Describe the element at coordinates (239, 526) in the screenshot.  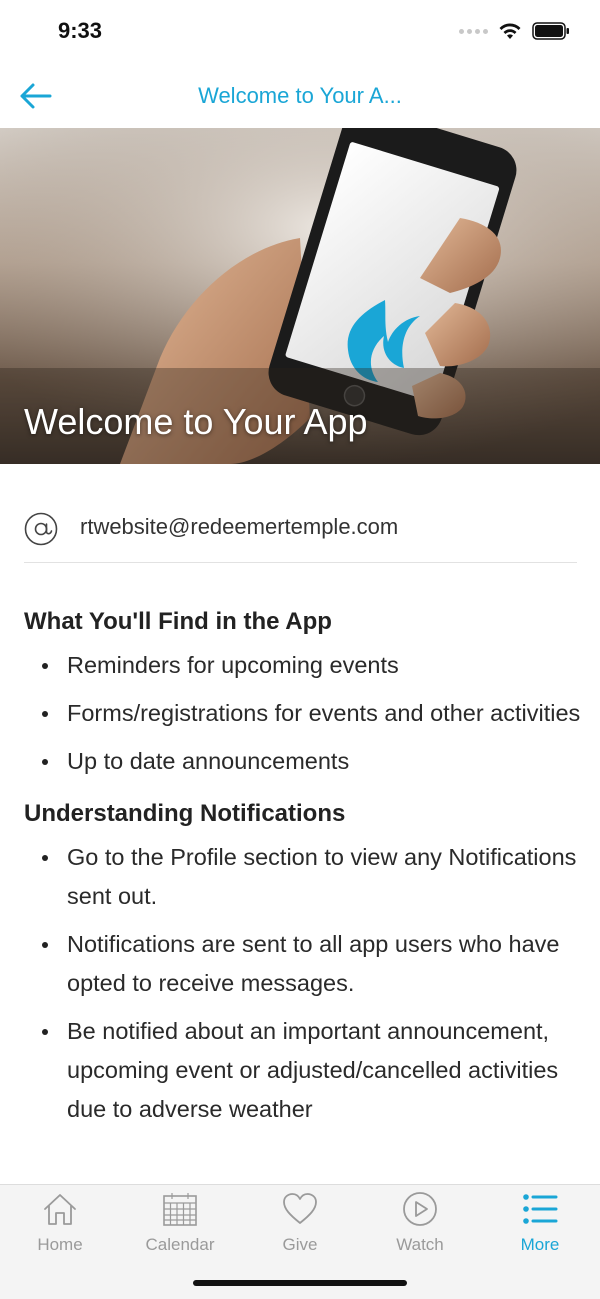
I see `email-text: rtwebsite@redeemertemple.com` at that location.